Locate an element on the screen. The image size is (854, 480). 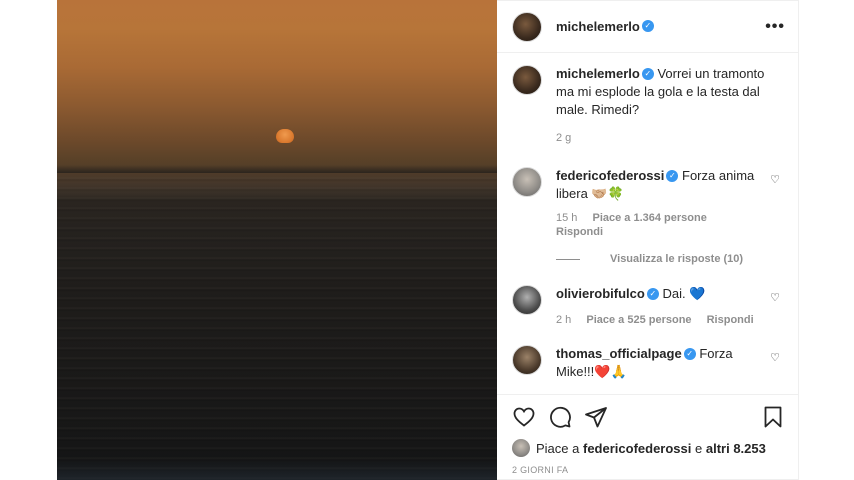
likes-prefix: Piace a is located at coordinates (558, 448).